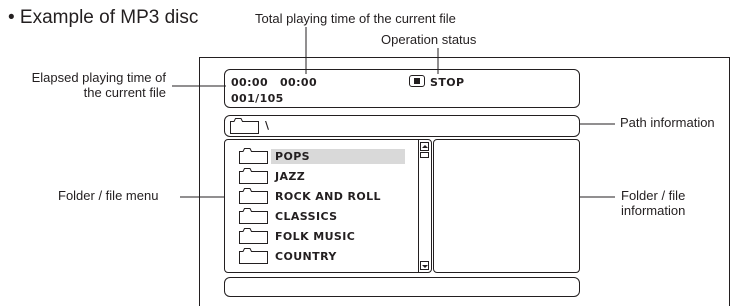  I want to click on list-item: COUNTRY, so click(321, 256).